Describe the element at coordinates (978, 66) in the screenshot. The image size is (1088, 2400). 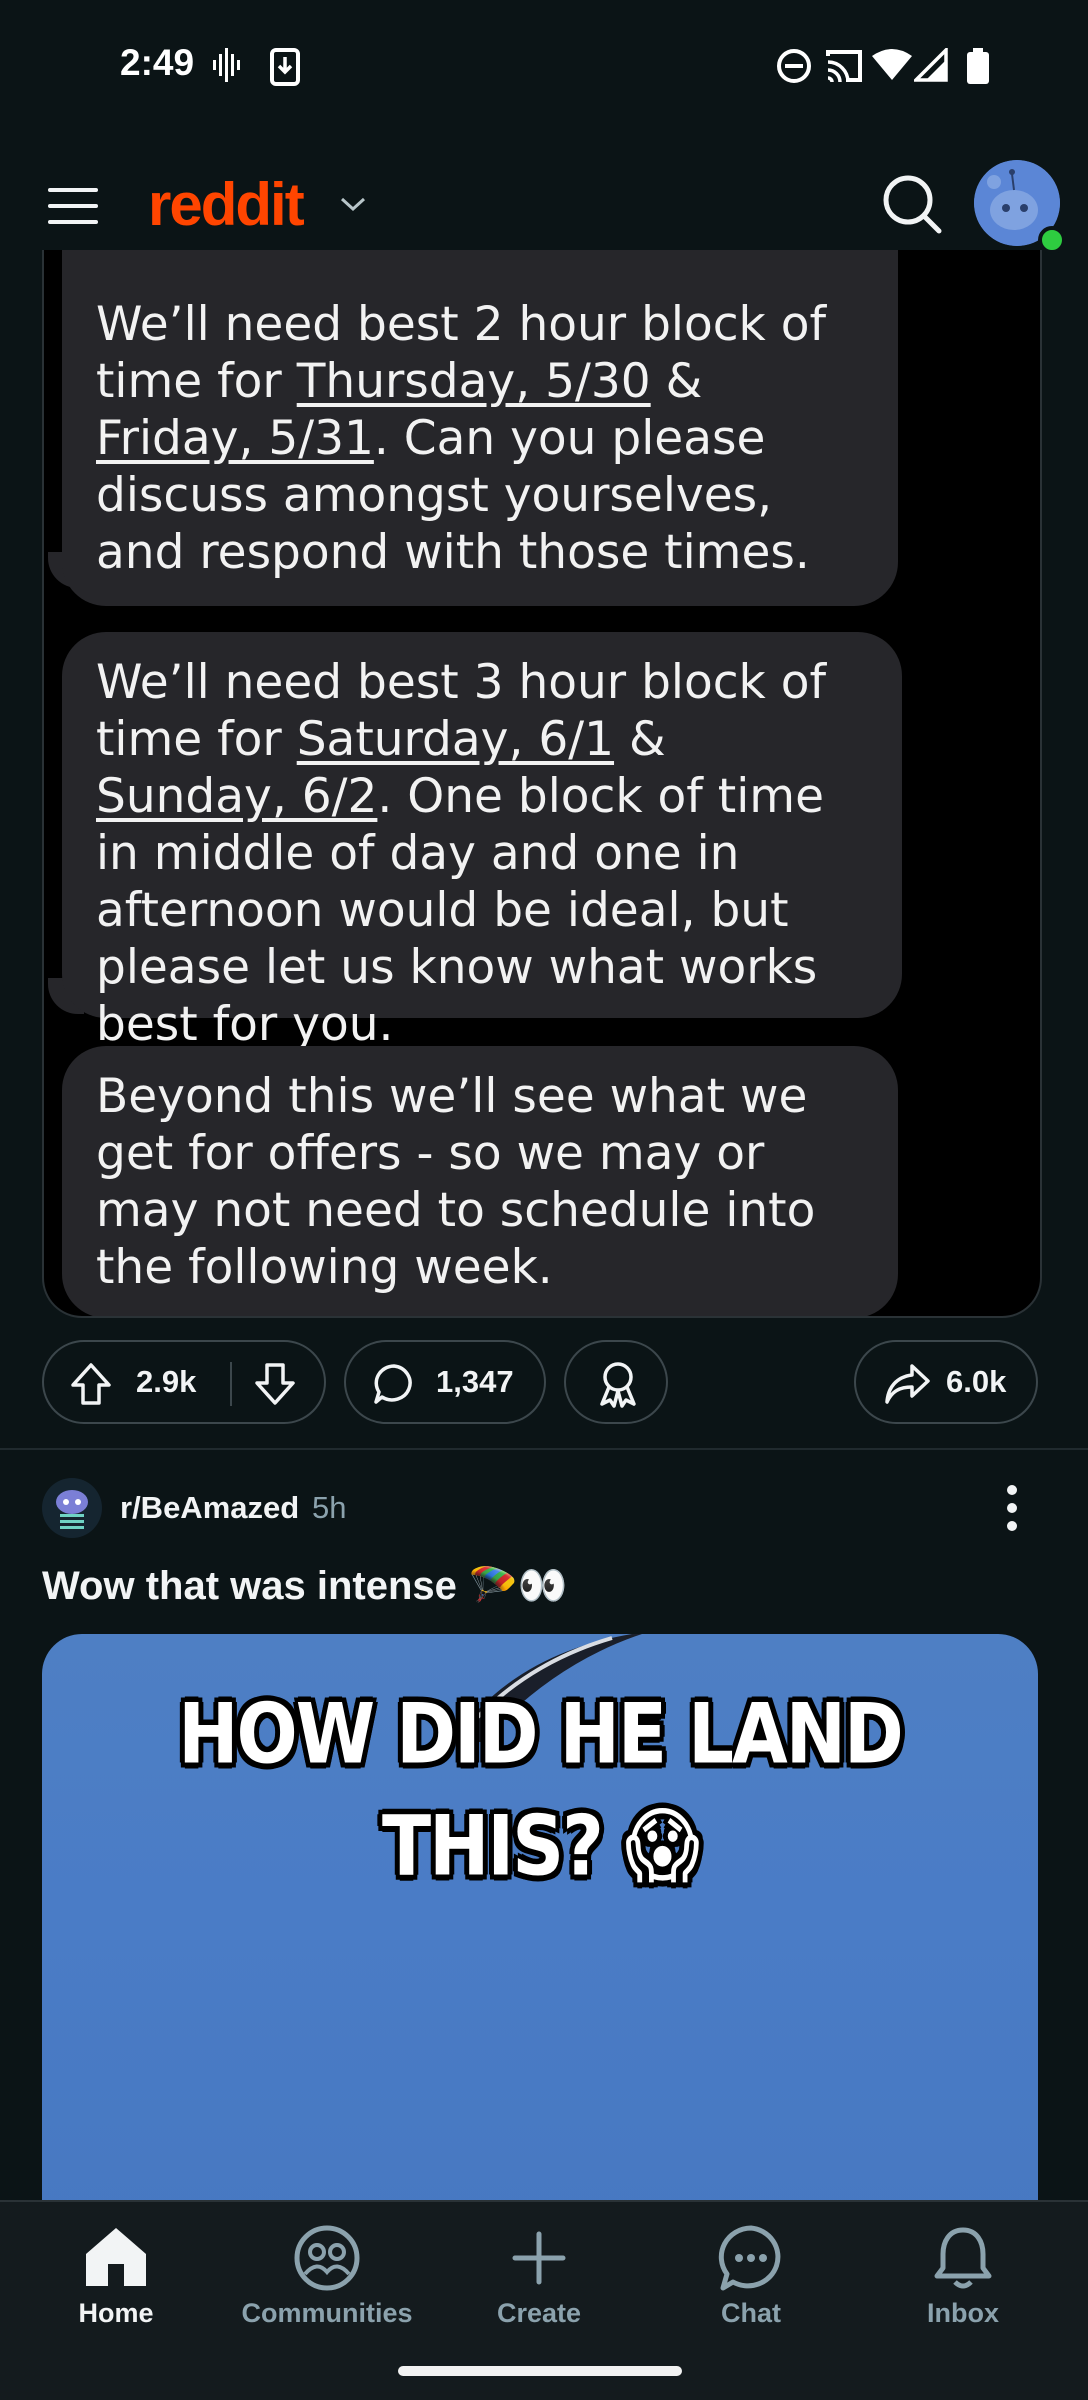
I see `battery-icon` at that location.